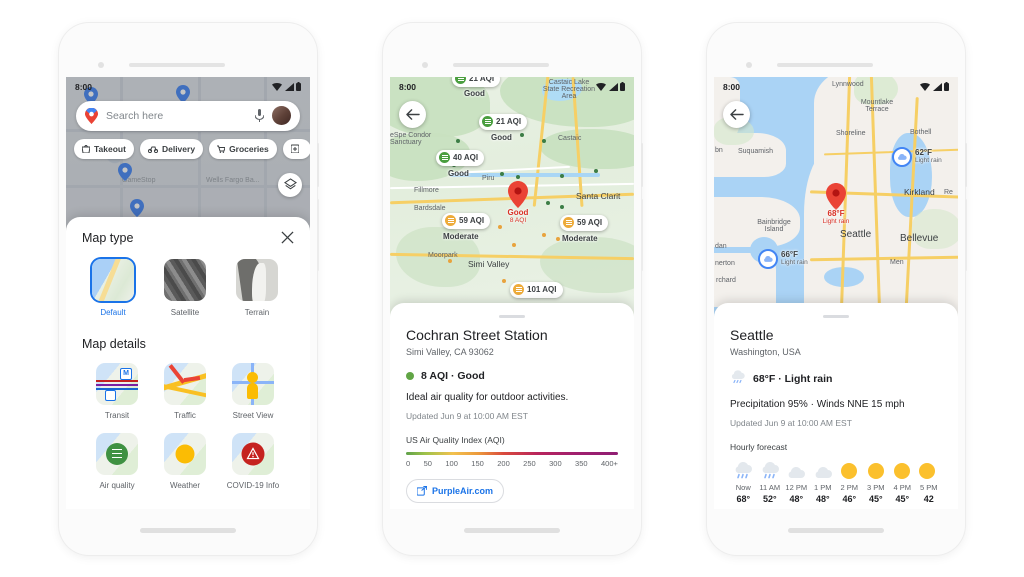 The height and width of the screenshot is (577, 1024). I want to click on sun-icon, so click(849, 469).